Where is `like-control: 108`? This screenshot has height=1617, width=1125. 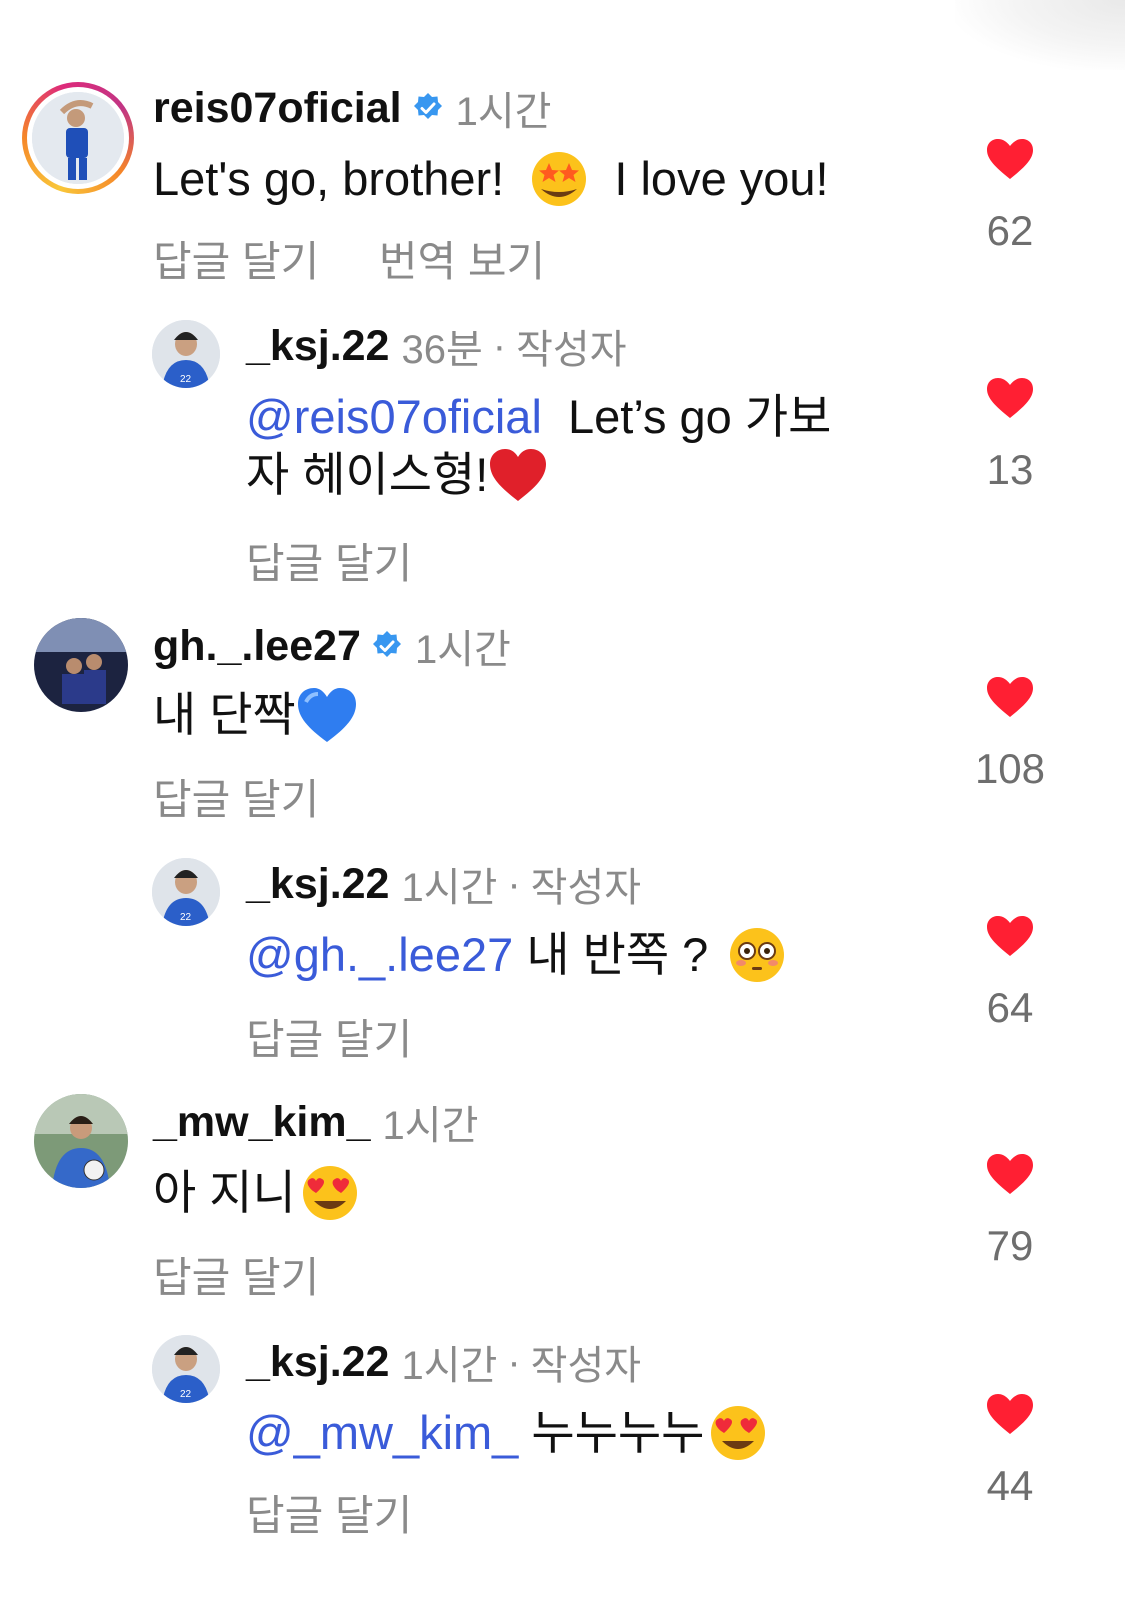
like-control: 108 is located at coordinates (1010, 734).